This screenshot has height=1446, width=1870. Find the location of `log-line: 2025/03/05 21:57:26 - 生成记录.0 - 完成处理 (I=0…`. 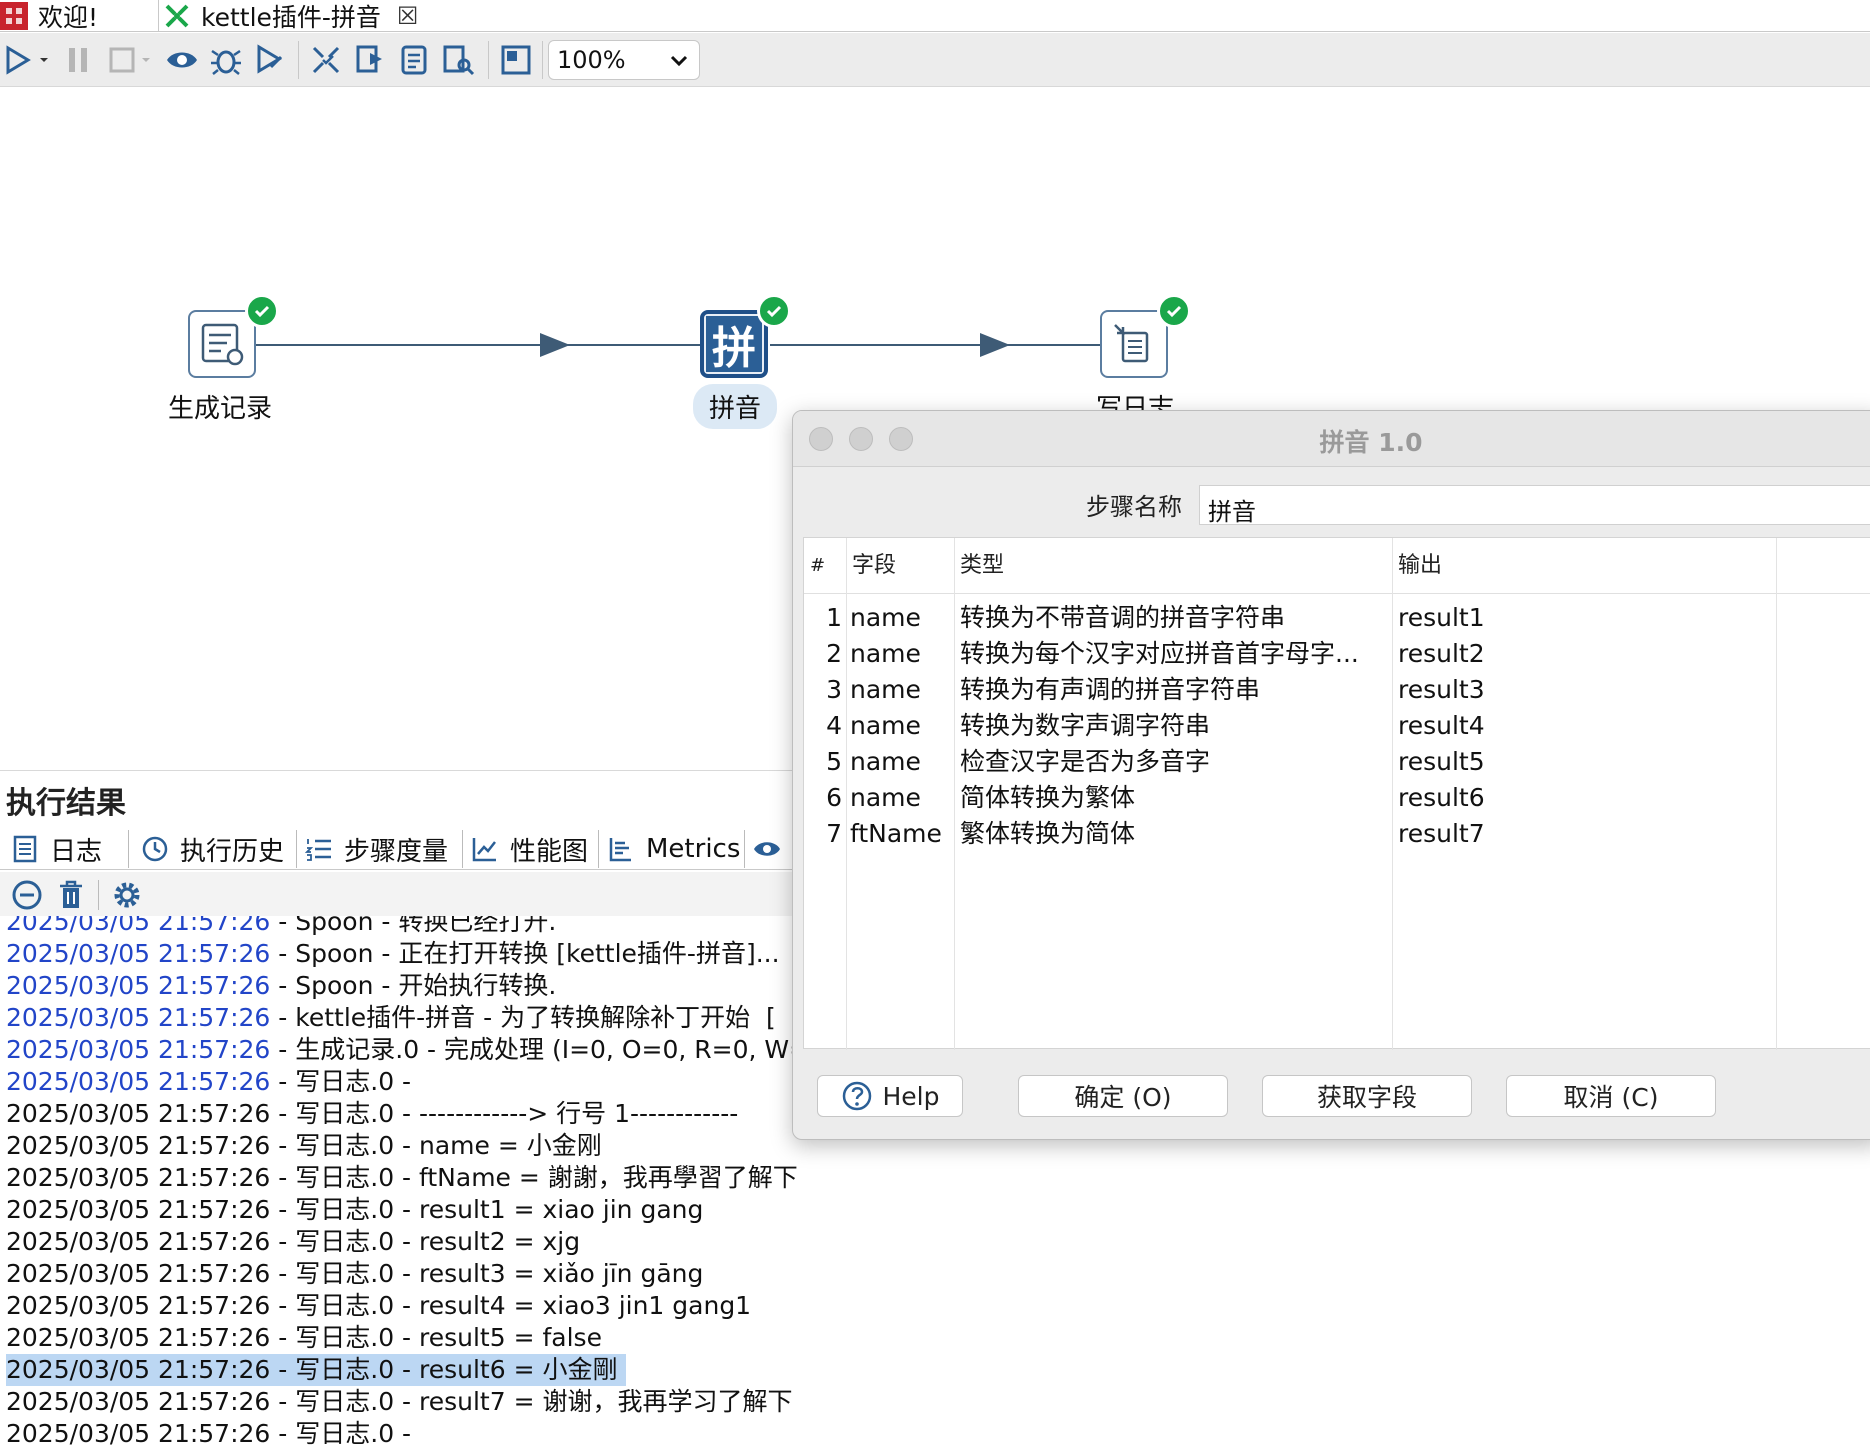

log-line: 2025/03/05 21:57:26 - 生成记录.0 - 完成处理 (I=0… is located at coordinates (403, 1050).